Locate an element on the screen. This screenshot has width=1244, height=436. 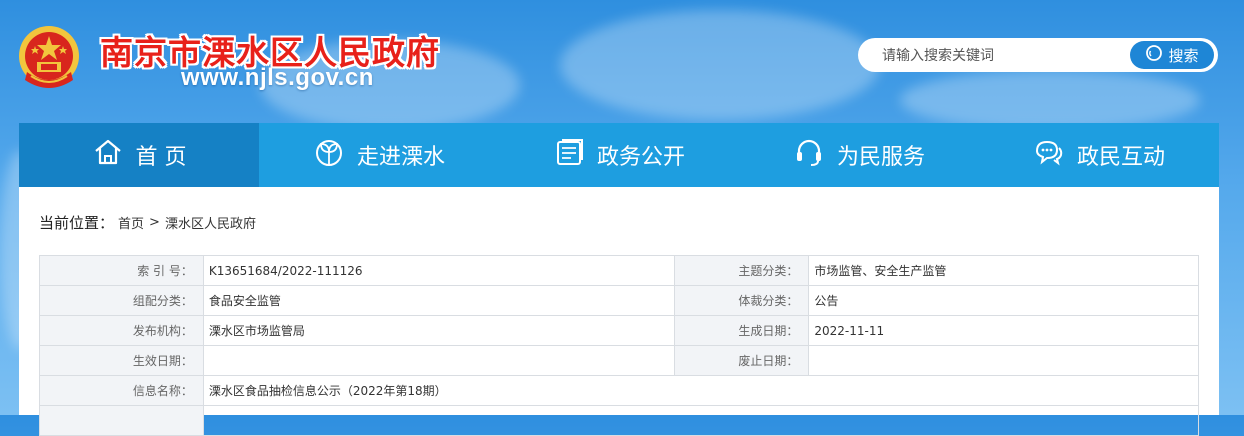
table-row: 信息名称： 溧水区食品抽检信息公示（2022年第18期） is located at coordinates (619, 390).